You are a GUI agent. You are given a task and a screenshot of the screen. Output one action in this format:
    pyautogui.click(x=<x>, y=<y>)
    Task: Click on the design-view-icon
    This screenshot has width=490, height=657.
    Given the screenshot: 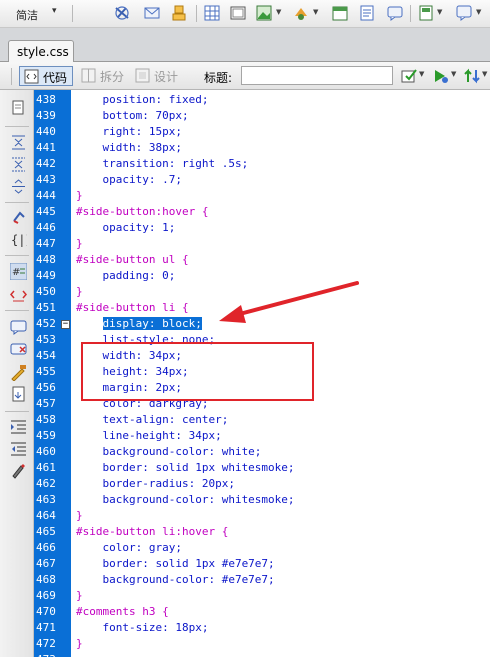 What is the action you would take?
    pyautogui.click(x=142, y=75)
    